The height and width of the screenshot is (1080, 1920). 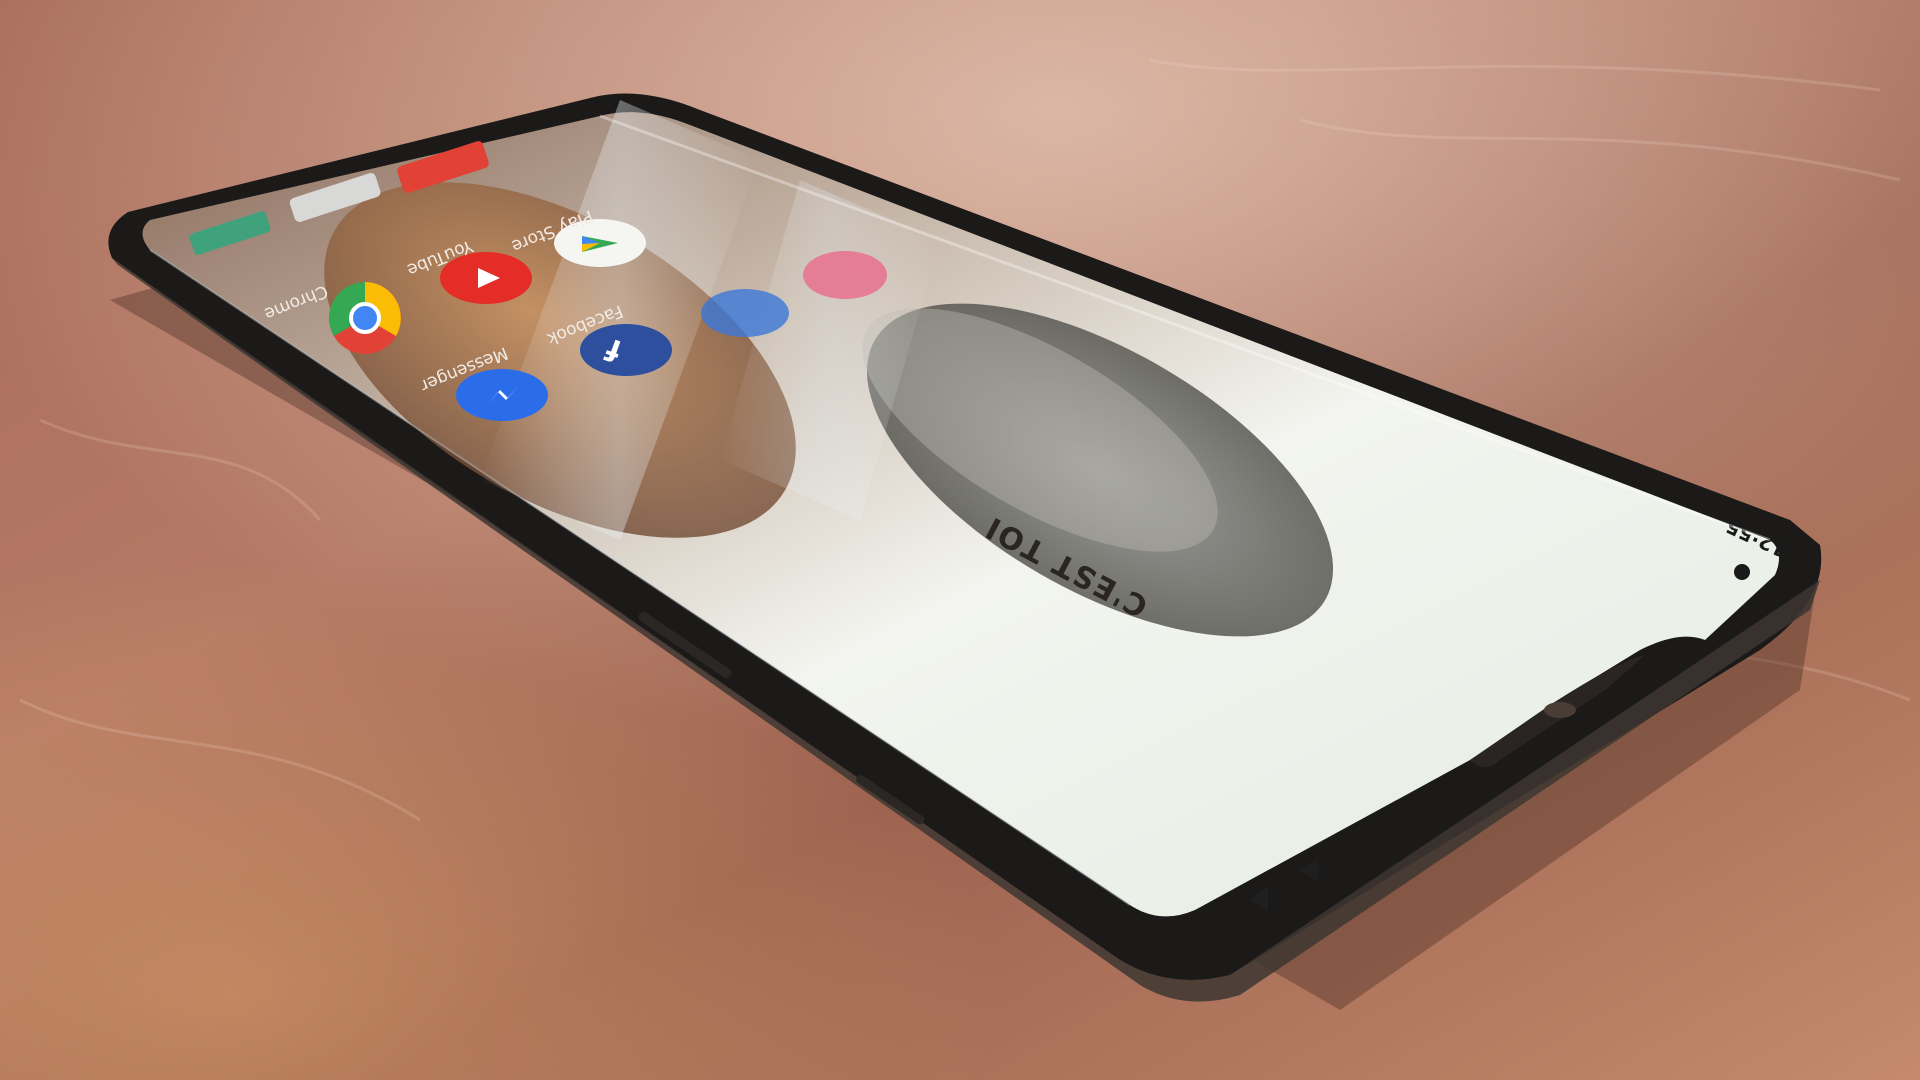 What do you see at coordinates (745, 313) in the screenshot?
I see `bird-app-icon` at bounding box center [745, 313].